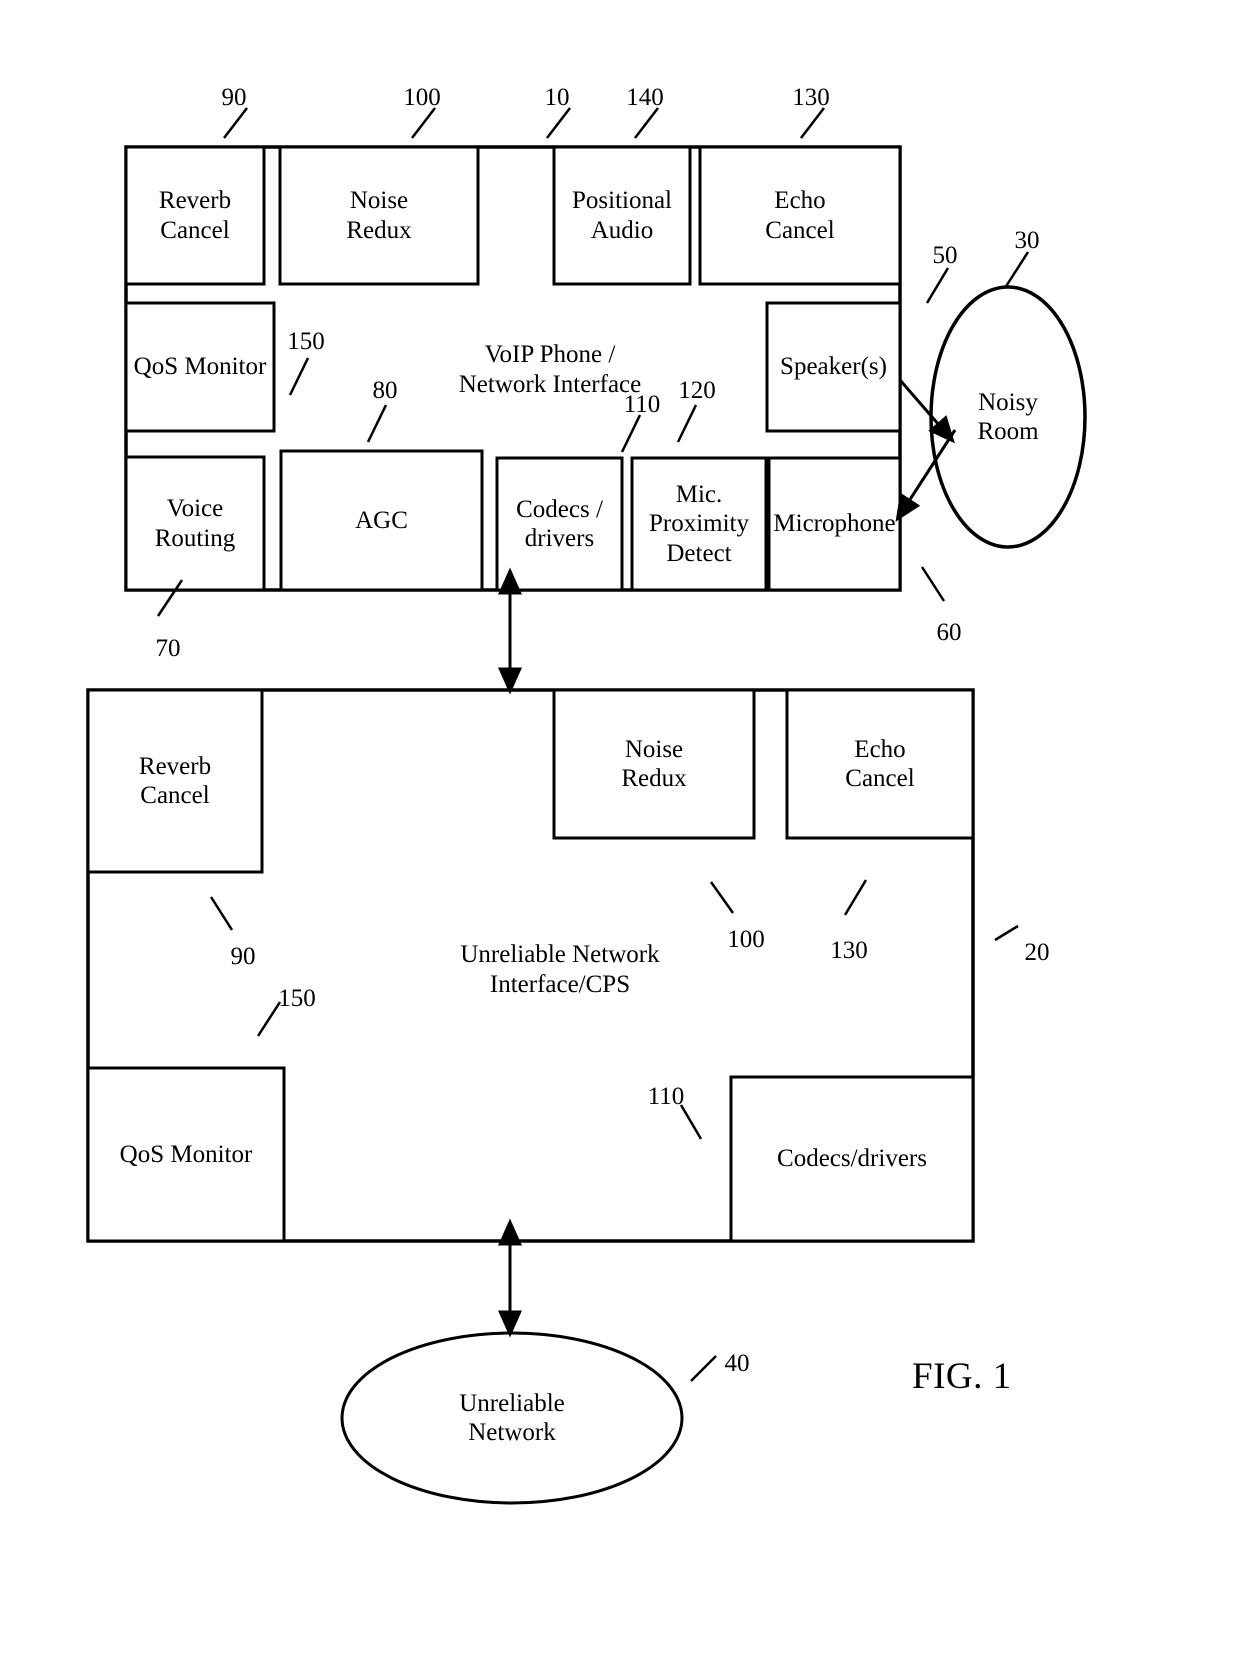  I want to click on ref-numeral-bottom-20: 20, so click(1037, 952).